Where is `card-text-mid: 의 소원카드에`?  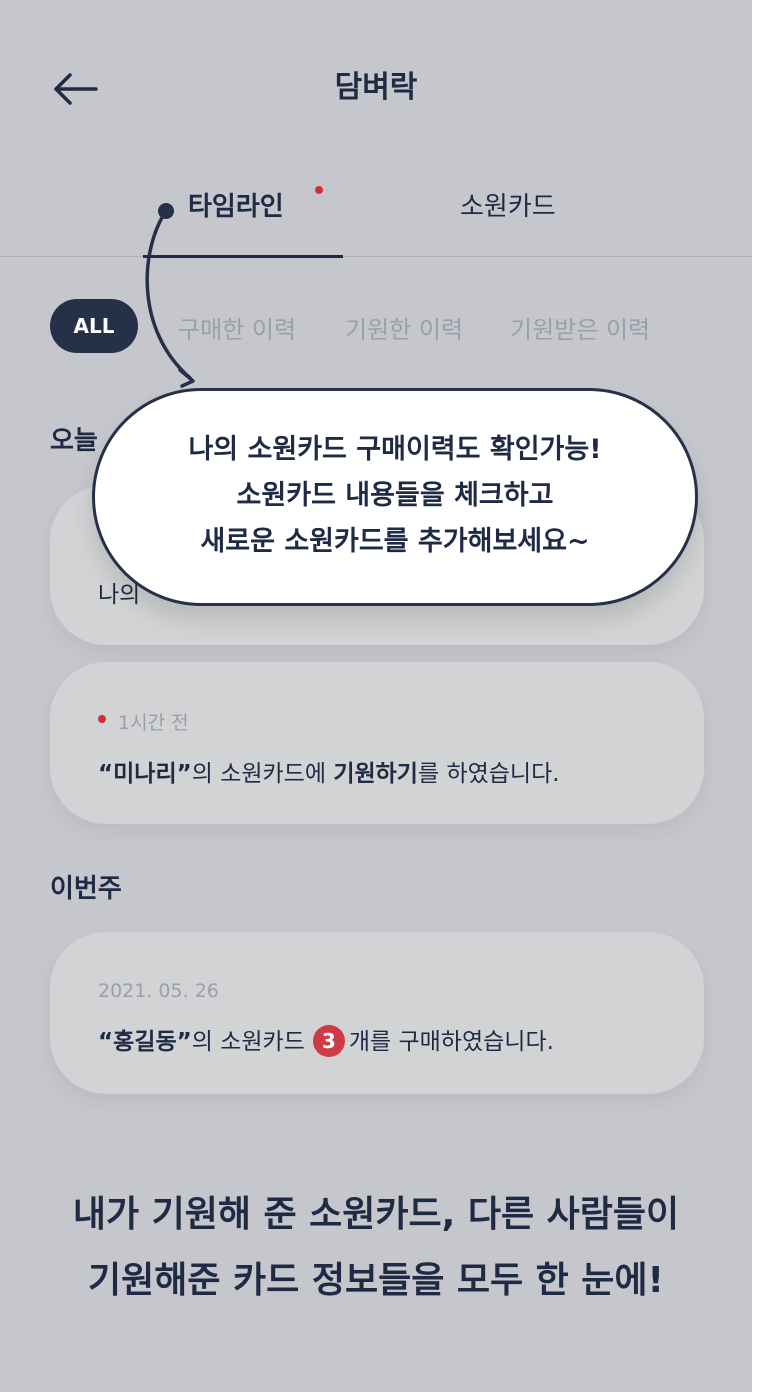 card-text-mid: 의 소원카드에 is located at coordinates (262, 774).